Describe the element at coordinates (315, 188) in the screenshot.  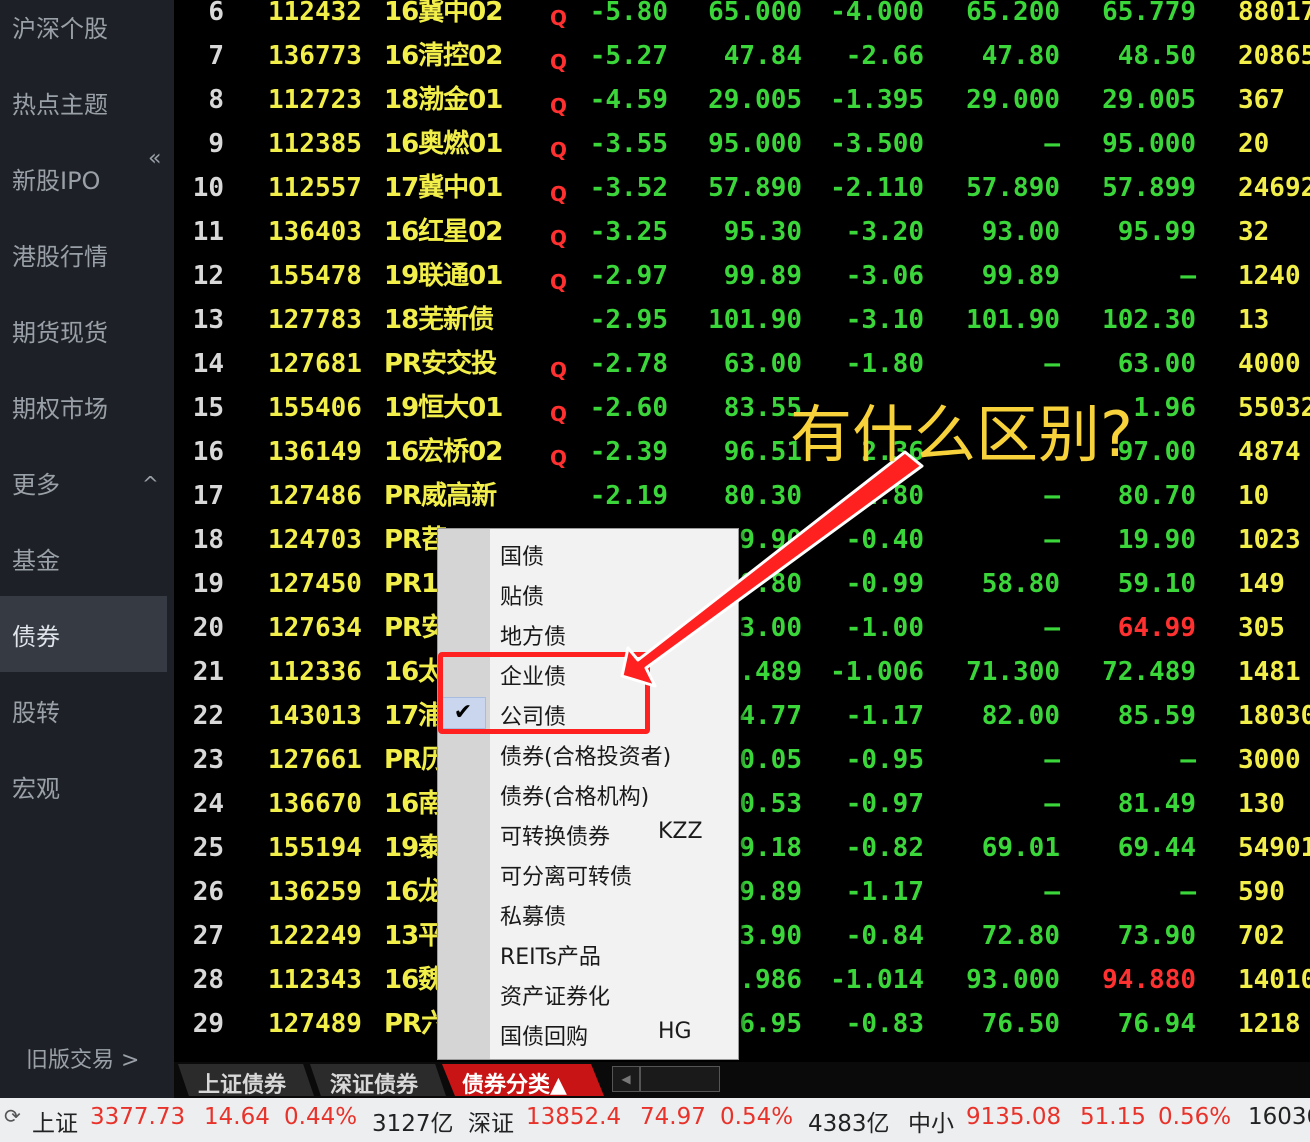
I see `bond-code: 112557` at that location.